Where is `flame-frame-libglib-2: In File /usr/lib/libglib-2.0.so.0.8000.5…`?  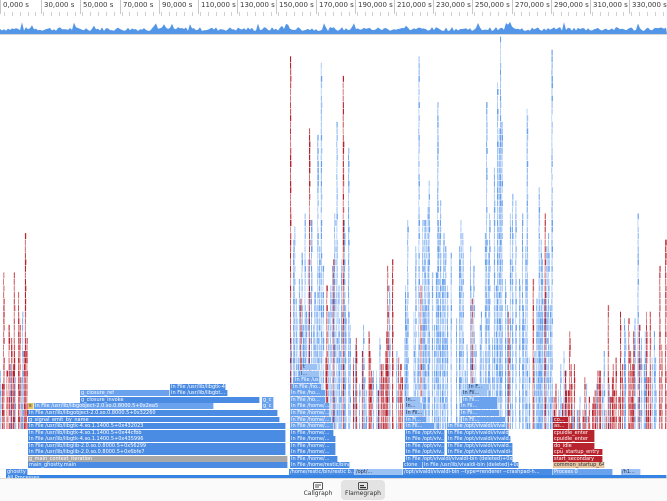
flame-frame-libglib-2: In File /usr/lib/libglib-2.0.so.0.8000.5… is located at coordinates (157, 446).